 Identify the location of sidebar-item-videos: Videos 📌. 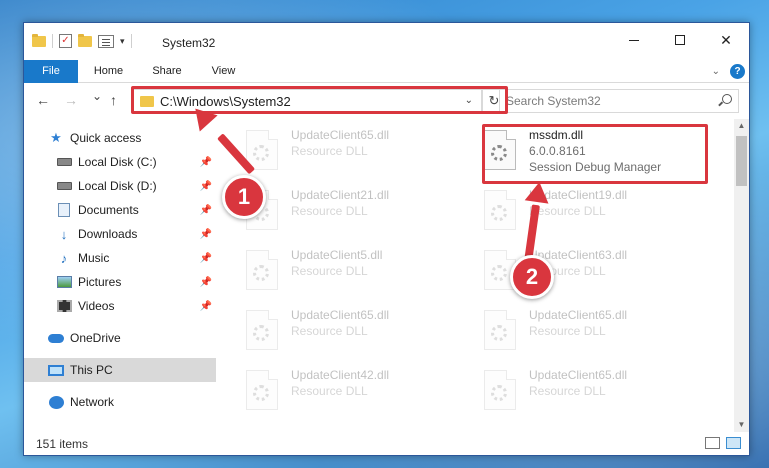
(120, 306).